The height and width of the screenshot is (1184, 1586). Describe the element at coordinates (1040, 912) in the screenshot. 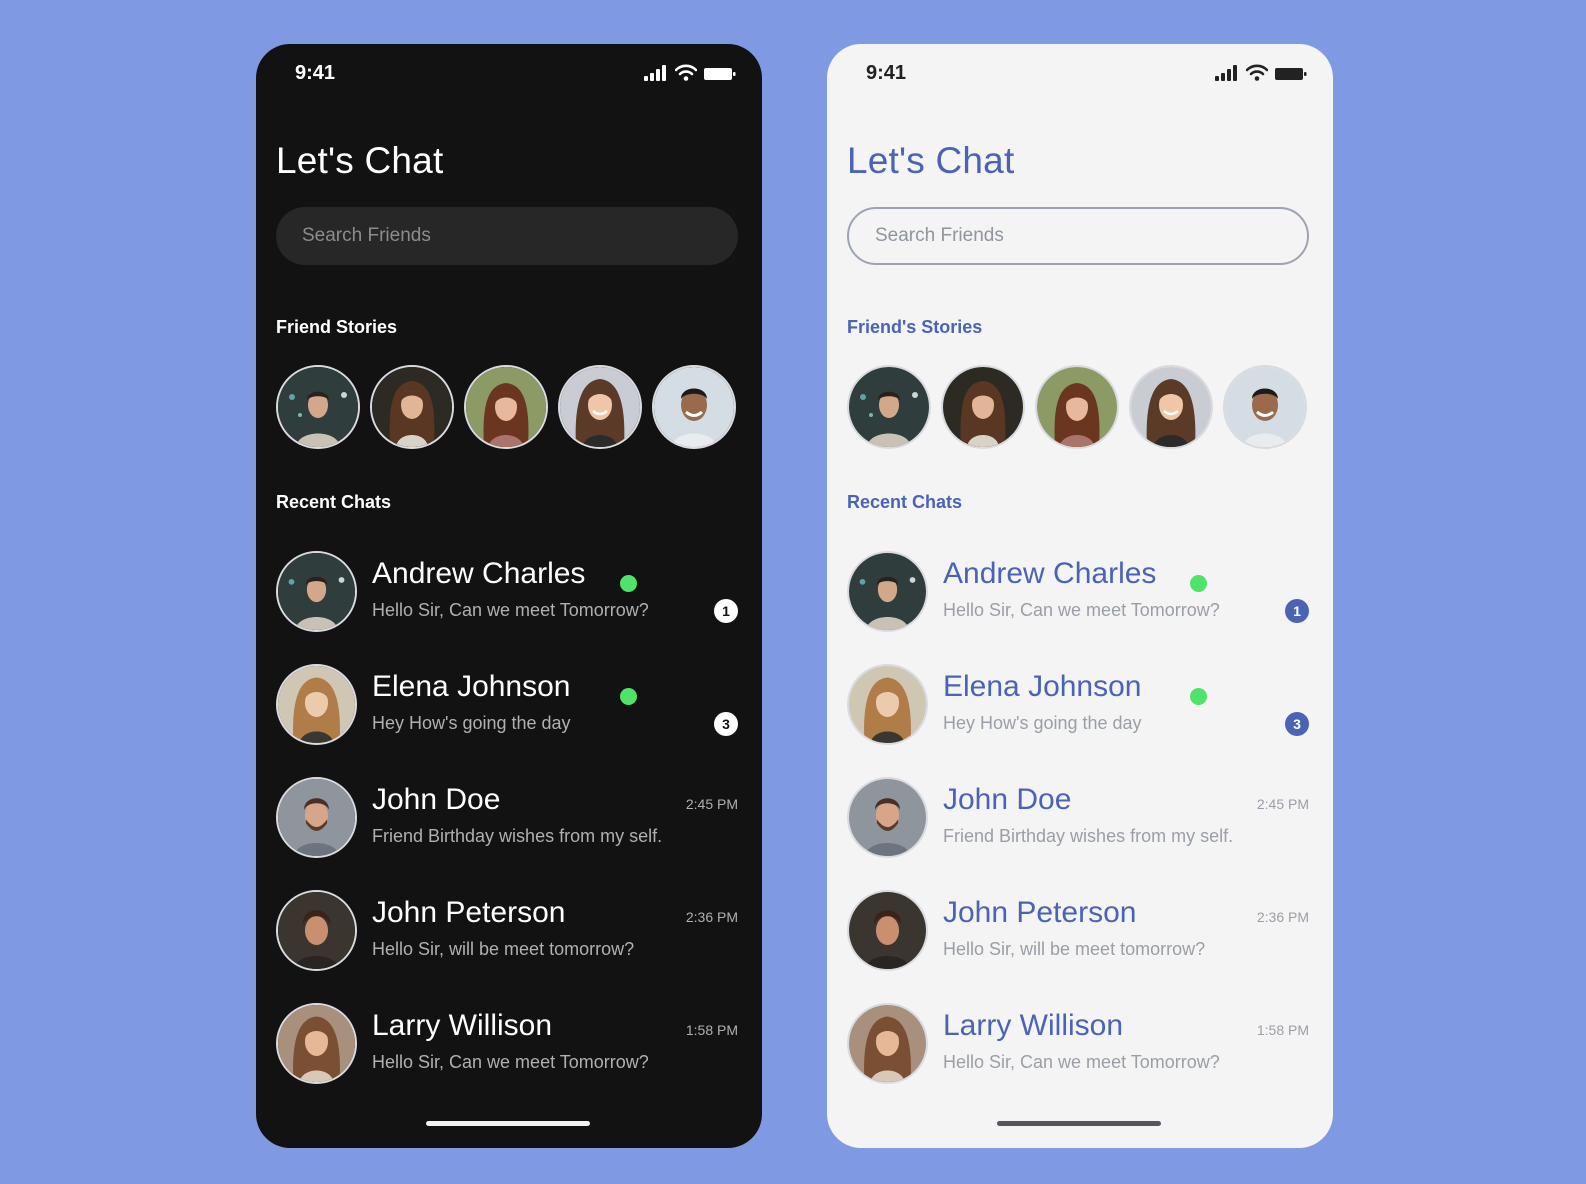

I see `contact-name: John Peterson` at that location.